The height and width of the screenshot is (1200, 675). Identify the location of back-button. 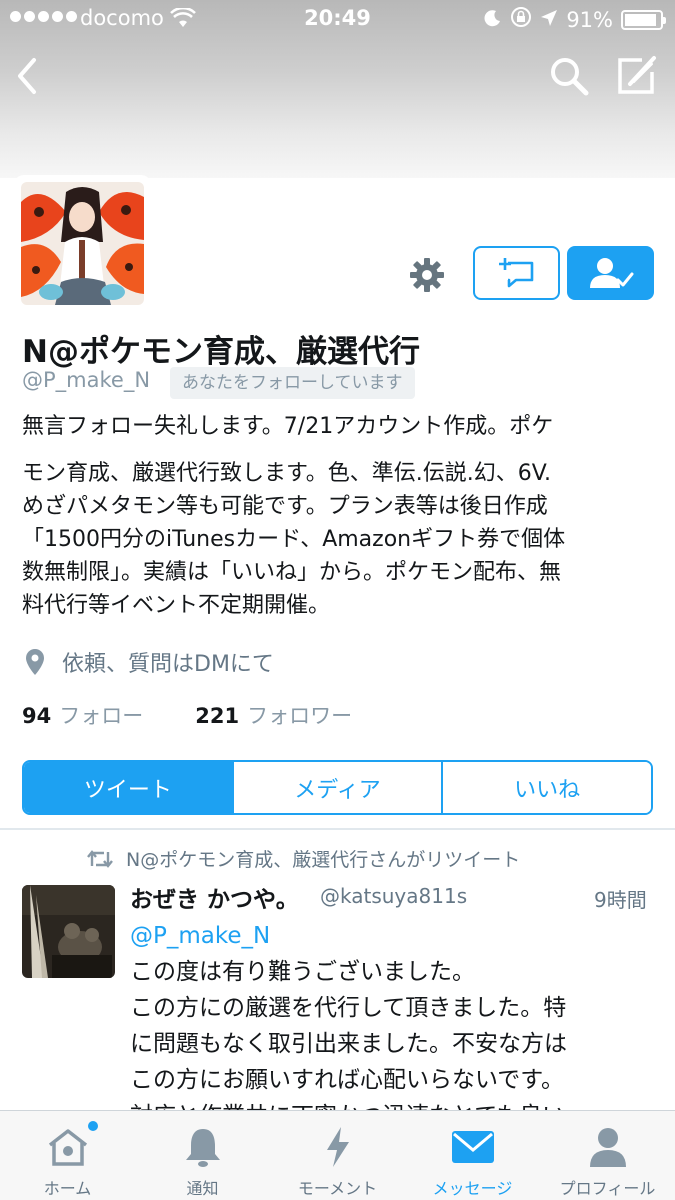
(28, 76).